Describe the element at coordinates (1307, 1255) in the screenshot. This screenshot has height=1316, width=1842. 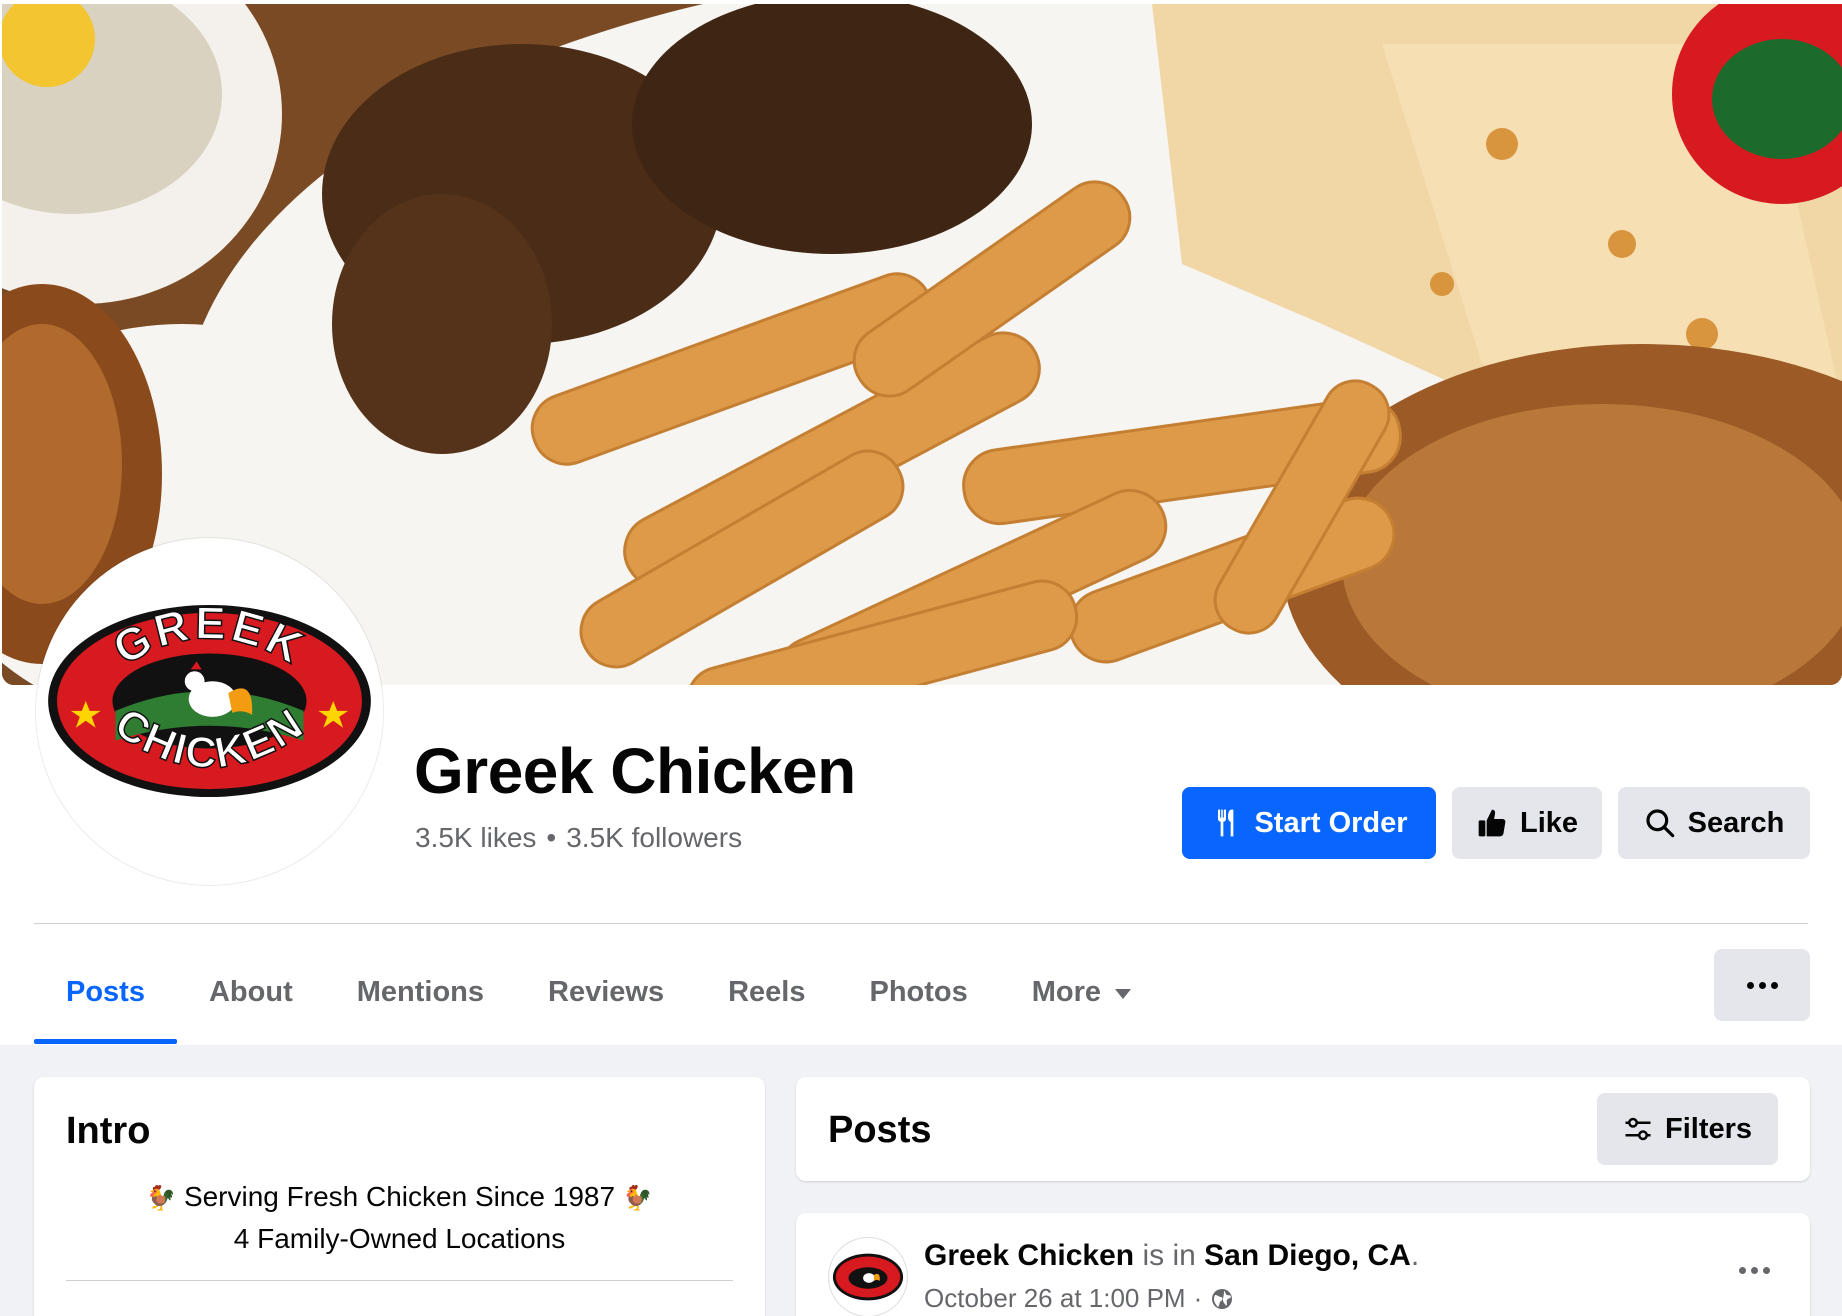
I see `post-location: San Diego, CA` at that location.